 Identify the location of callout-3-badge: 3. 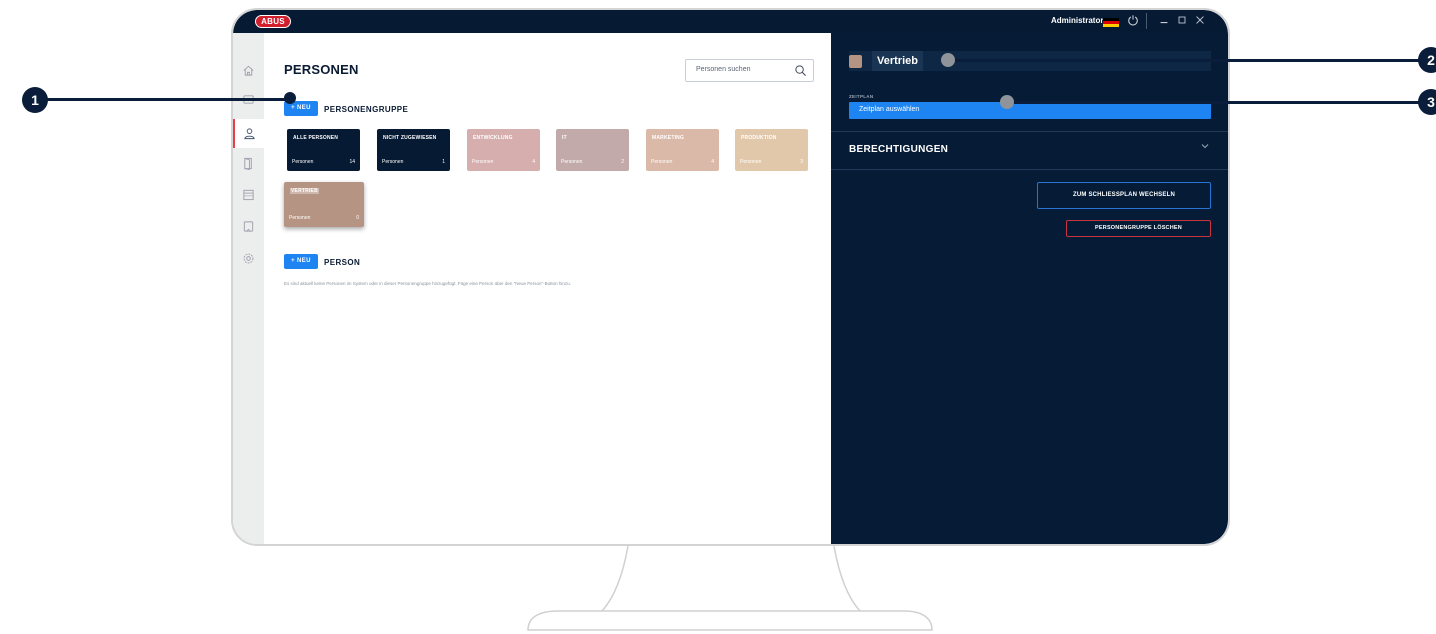
(1427, 102).